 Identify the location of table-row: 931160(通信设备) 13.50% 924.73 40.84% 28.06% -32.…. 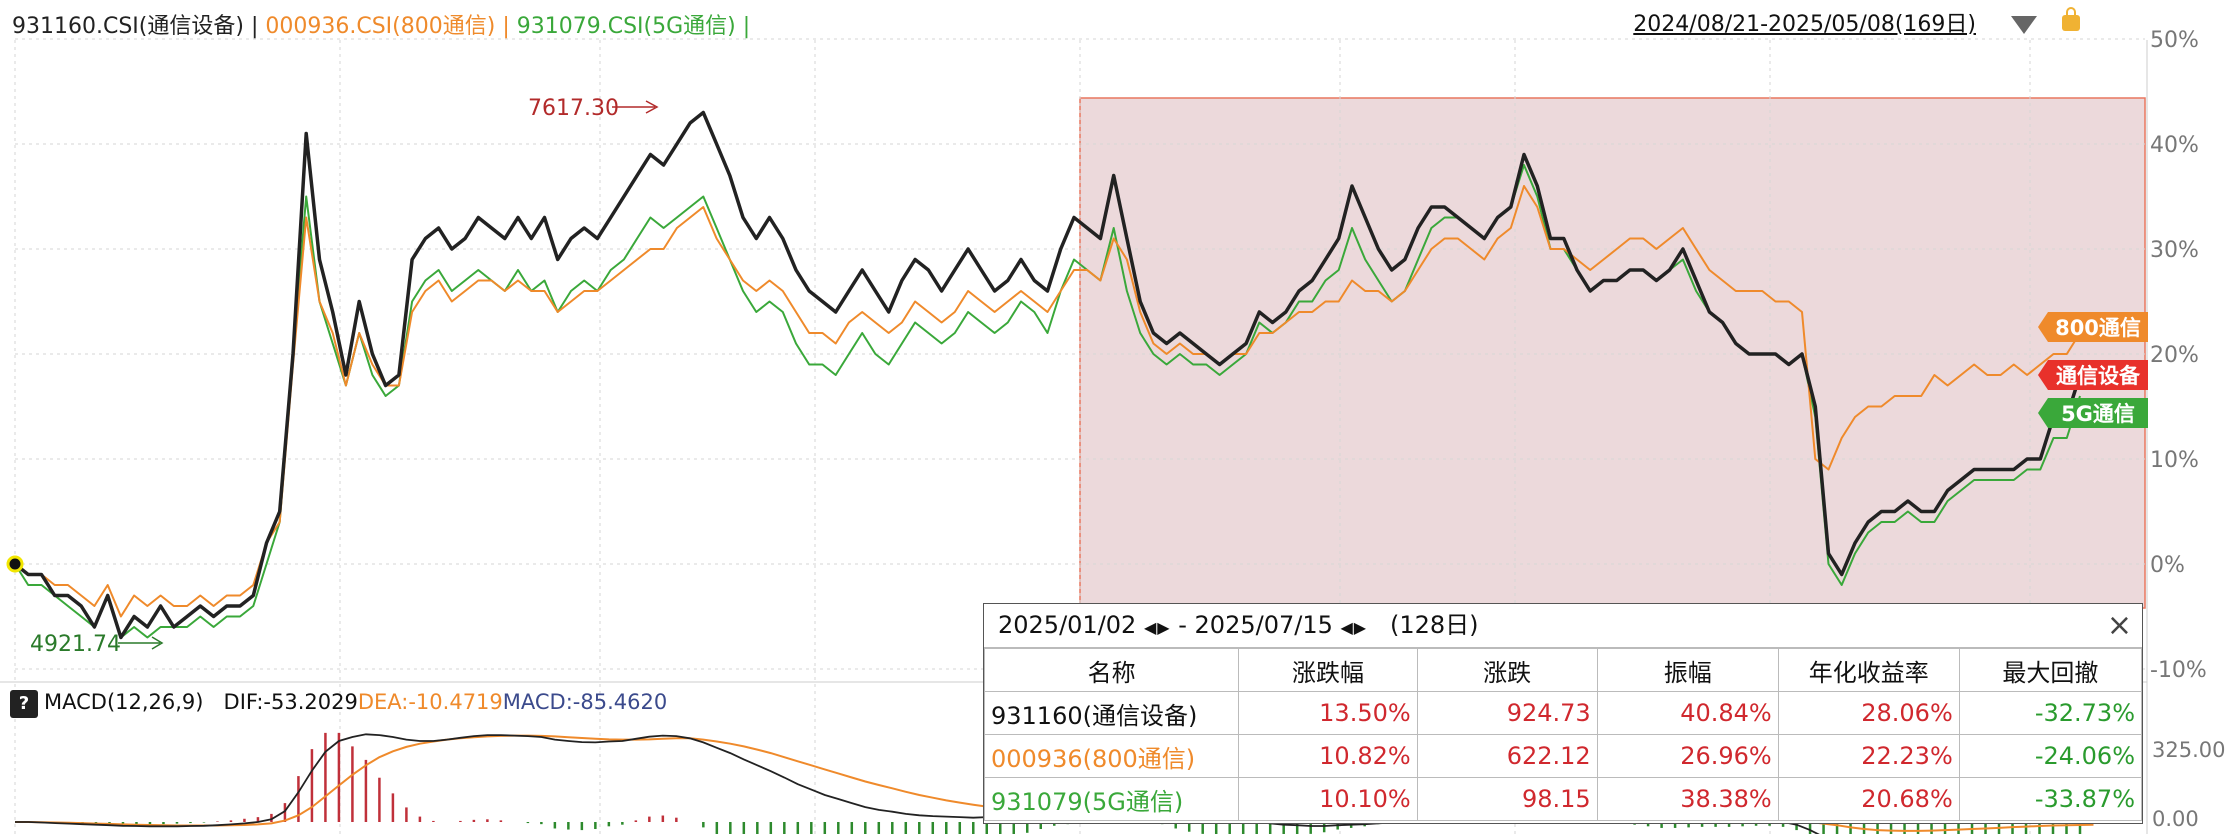
(1563, 713).